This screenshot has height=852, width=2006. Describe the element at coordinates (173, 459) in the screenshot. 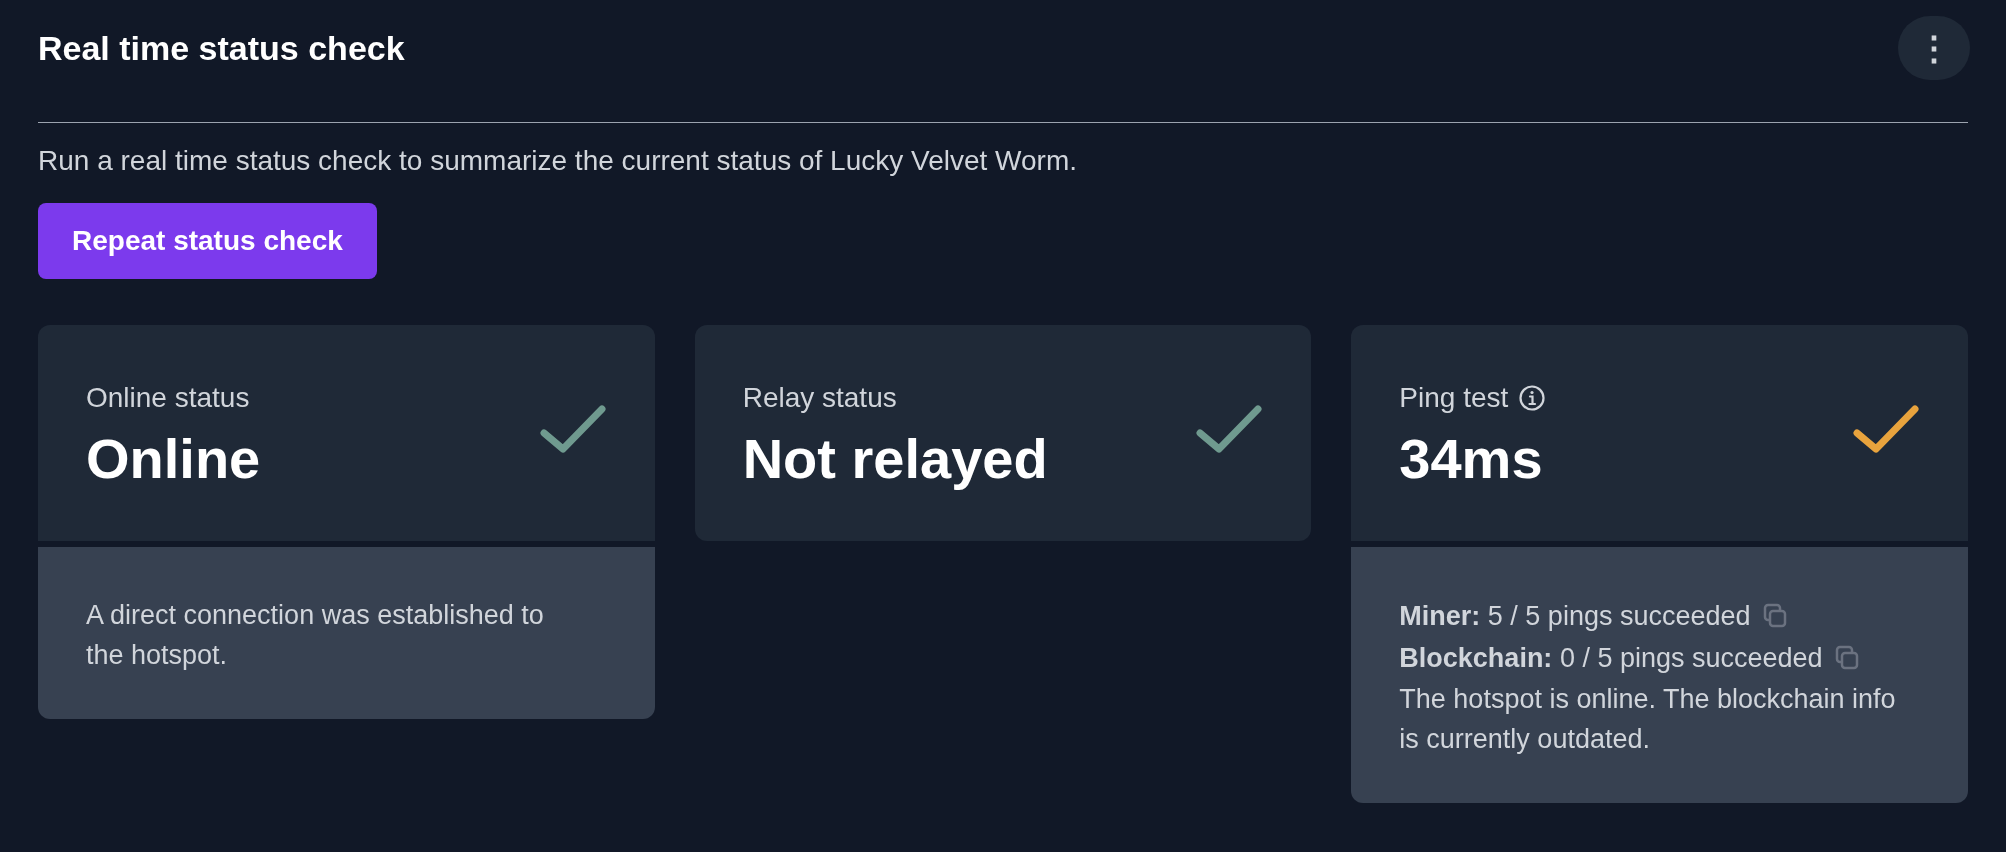

I see `card-value: Online` at that location.